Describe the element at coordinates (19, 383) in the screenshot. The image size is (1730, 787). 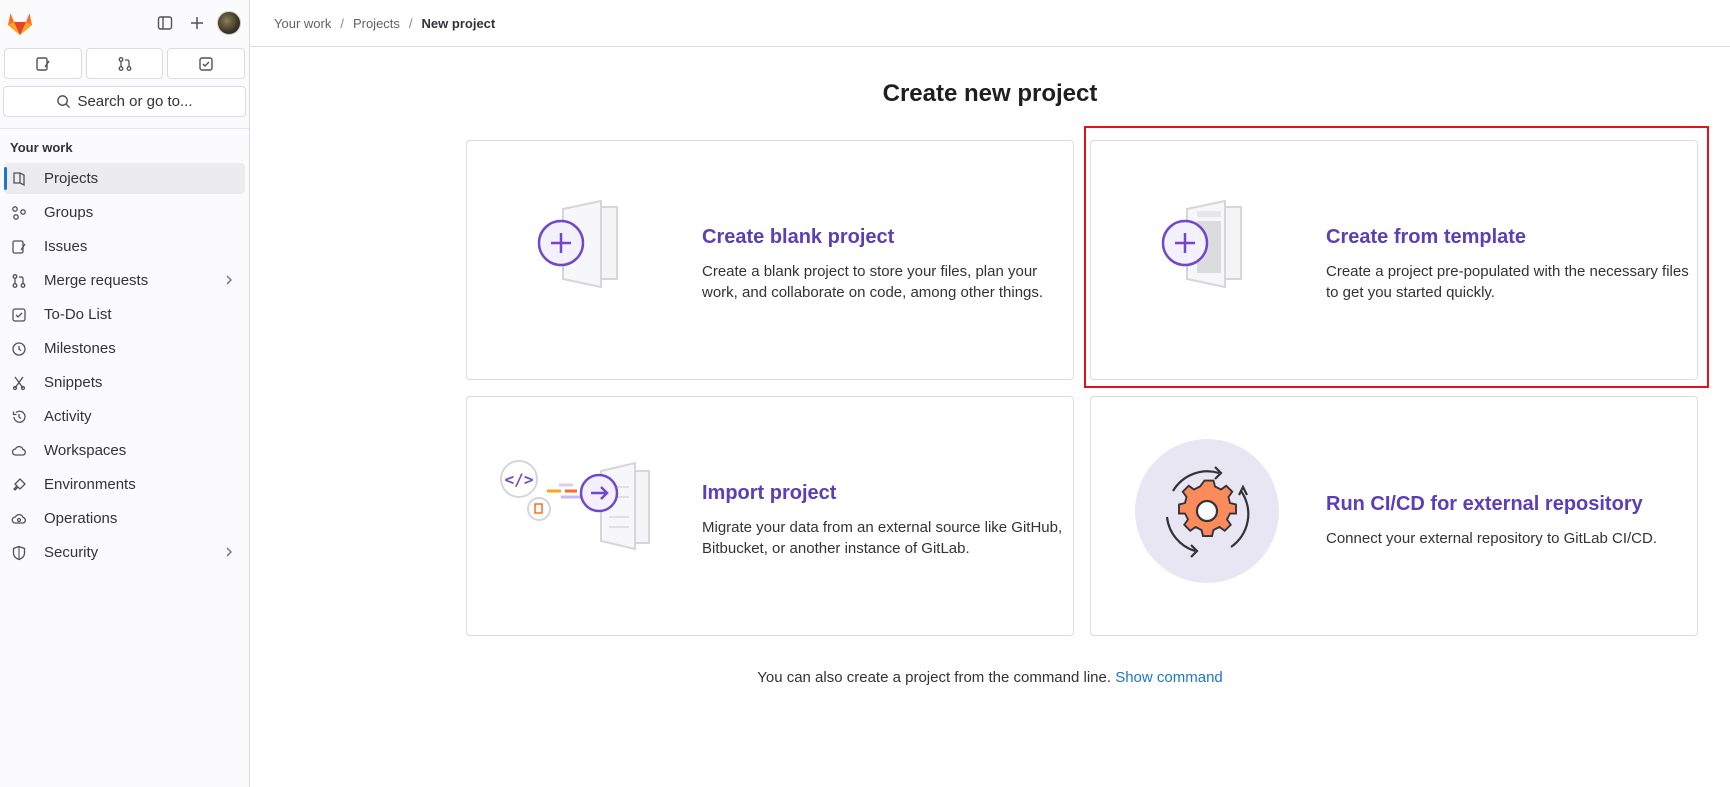
I see `snippet-icon` at that location.